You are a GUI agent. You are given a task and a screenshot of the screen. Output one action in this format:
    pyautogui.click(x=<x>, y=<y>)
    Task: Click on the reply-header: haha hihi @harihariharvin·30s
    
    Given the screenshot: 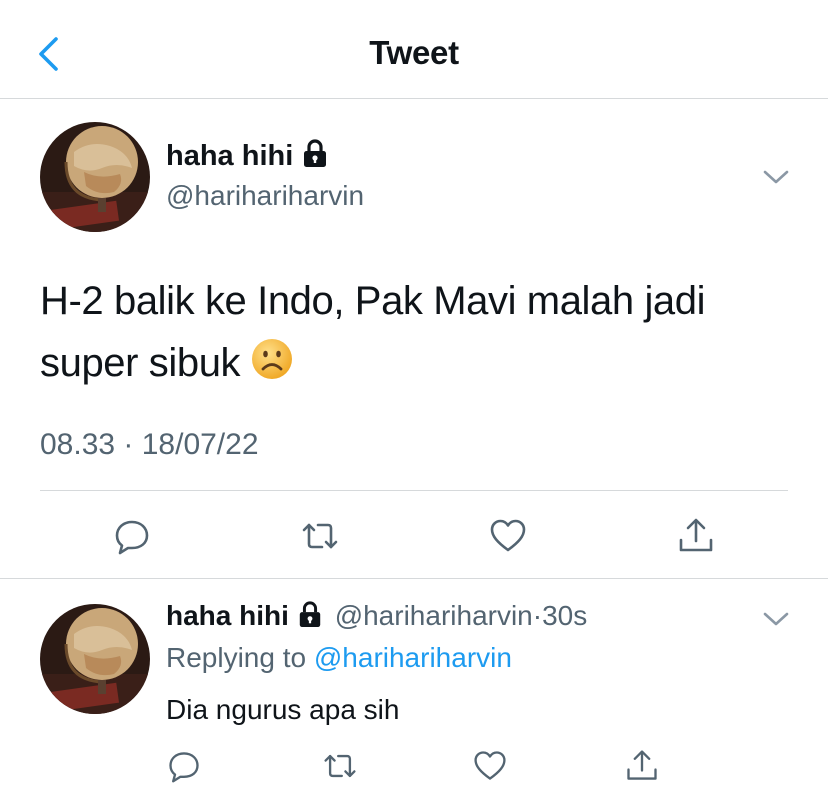 What is the action you would take?
    pyautogui.click(x=376, y=616)
    